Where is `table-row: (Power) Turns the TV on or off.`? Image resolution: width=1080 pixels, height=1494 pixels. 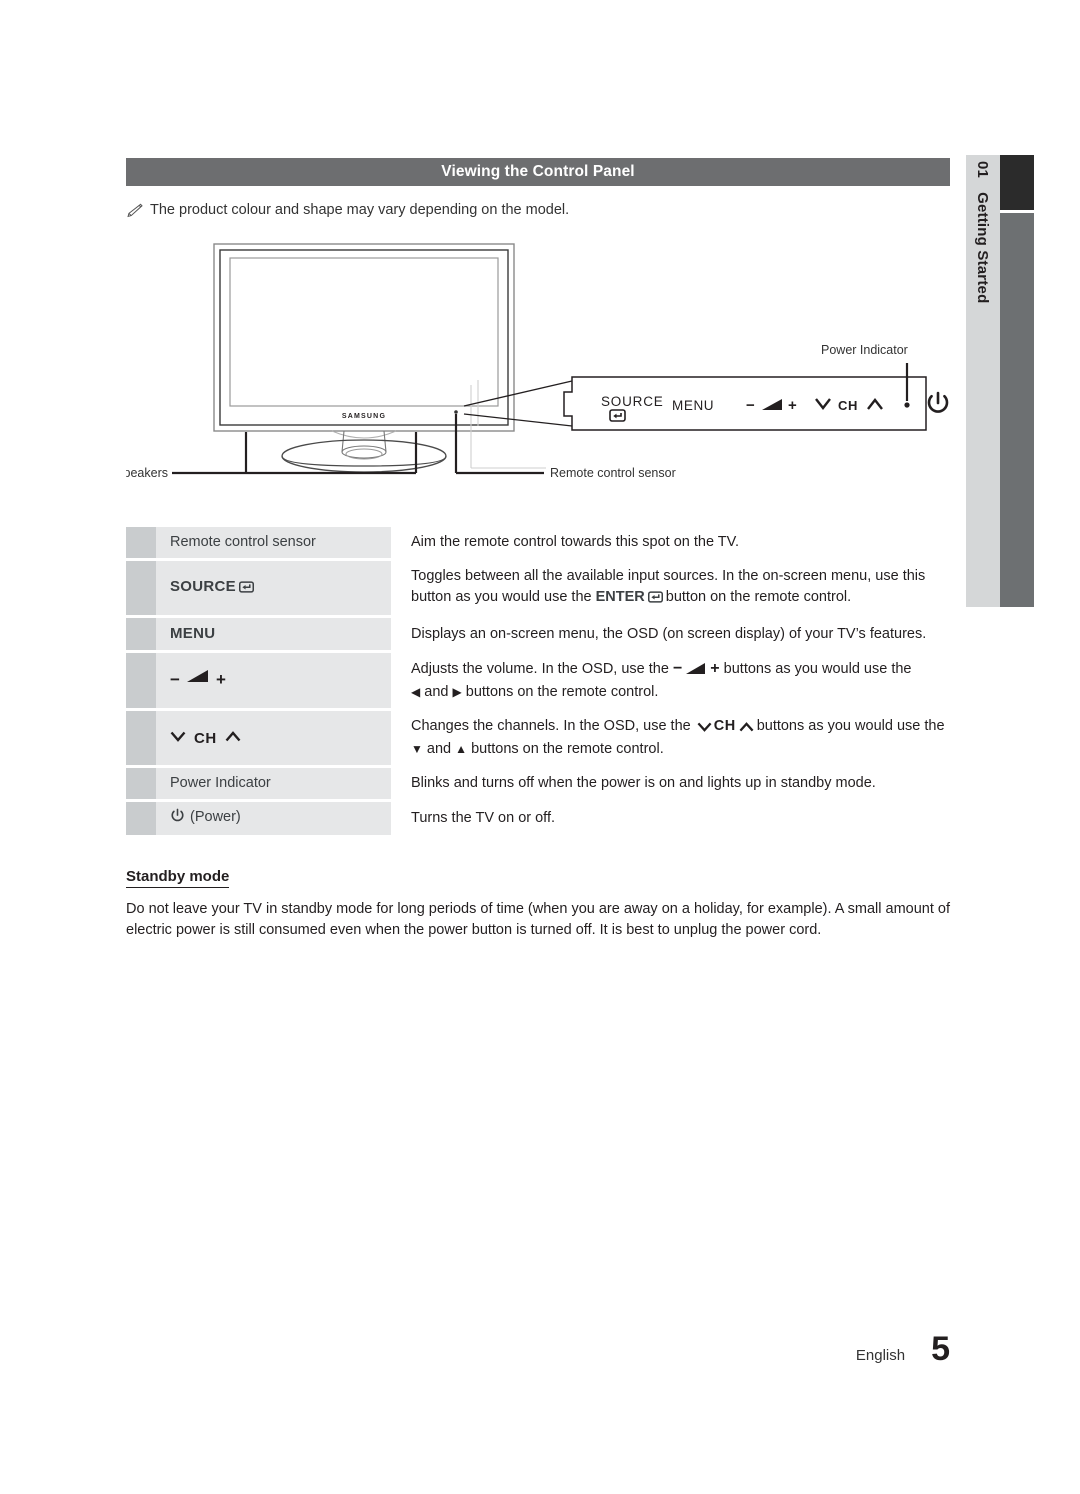
table-row: (Power) Turns the TV on or off. is located at coordinates (538, 818).